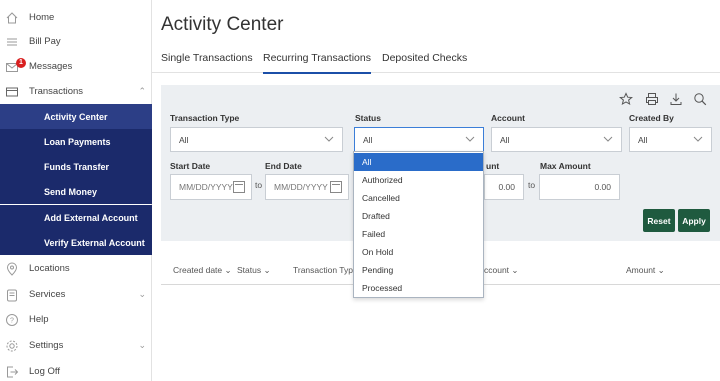 This screenshot has height=381, width=720. What do you see at coordinates (76, 370) in the screenshot?
I see `nav-log-off: Log Off` at bounding box center [76, 370].